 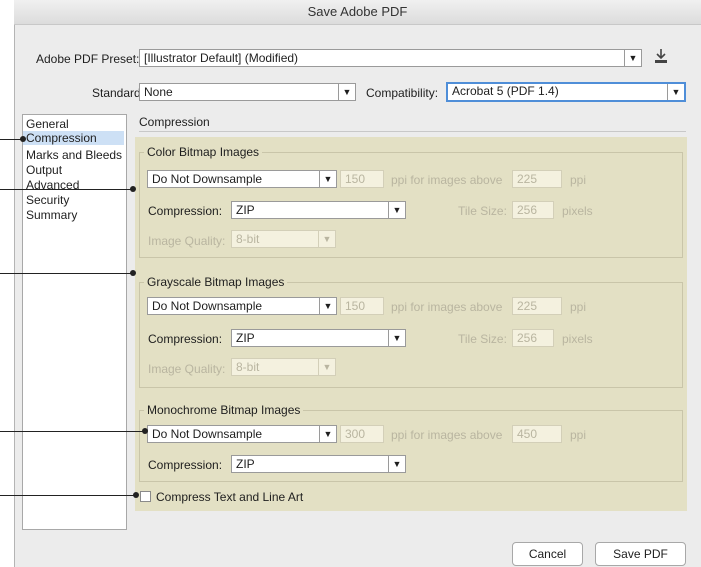 What do you see at coordinates (362, 434) in the screenshot?
I see `monochrome-ppi-field: 300` at bounding box center [362, 434].